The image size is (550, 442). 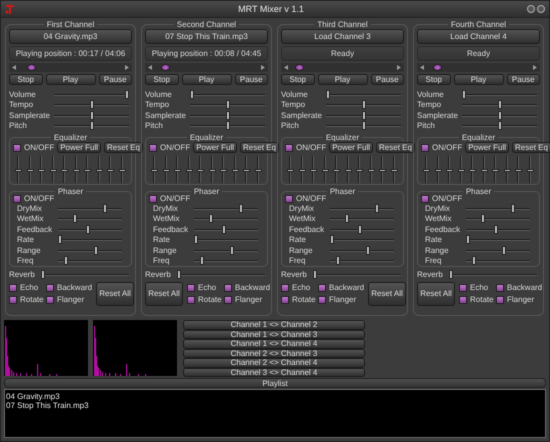 I want to click on position-scrollbar, so click(x=70, y=67).